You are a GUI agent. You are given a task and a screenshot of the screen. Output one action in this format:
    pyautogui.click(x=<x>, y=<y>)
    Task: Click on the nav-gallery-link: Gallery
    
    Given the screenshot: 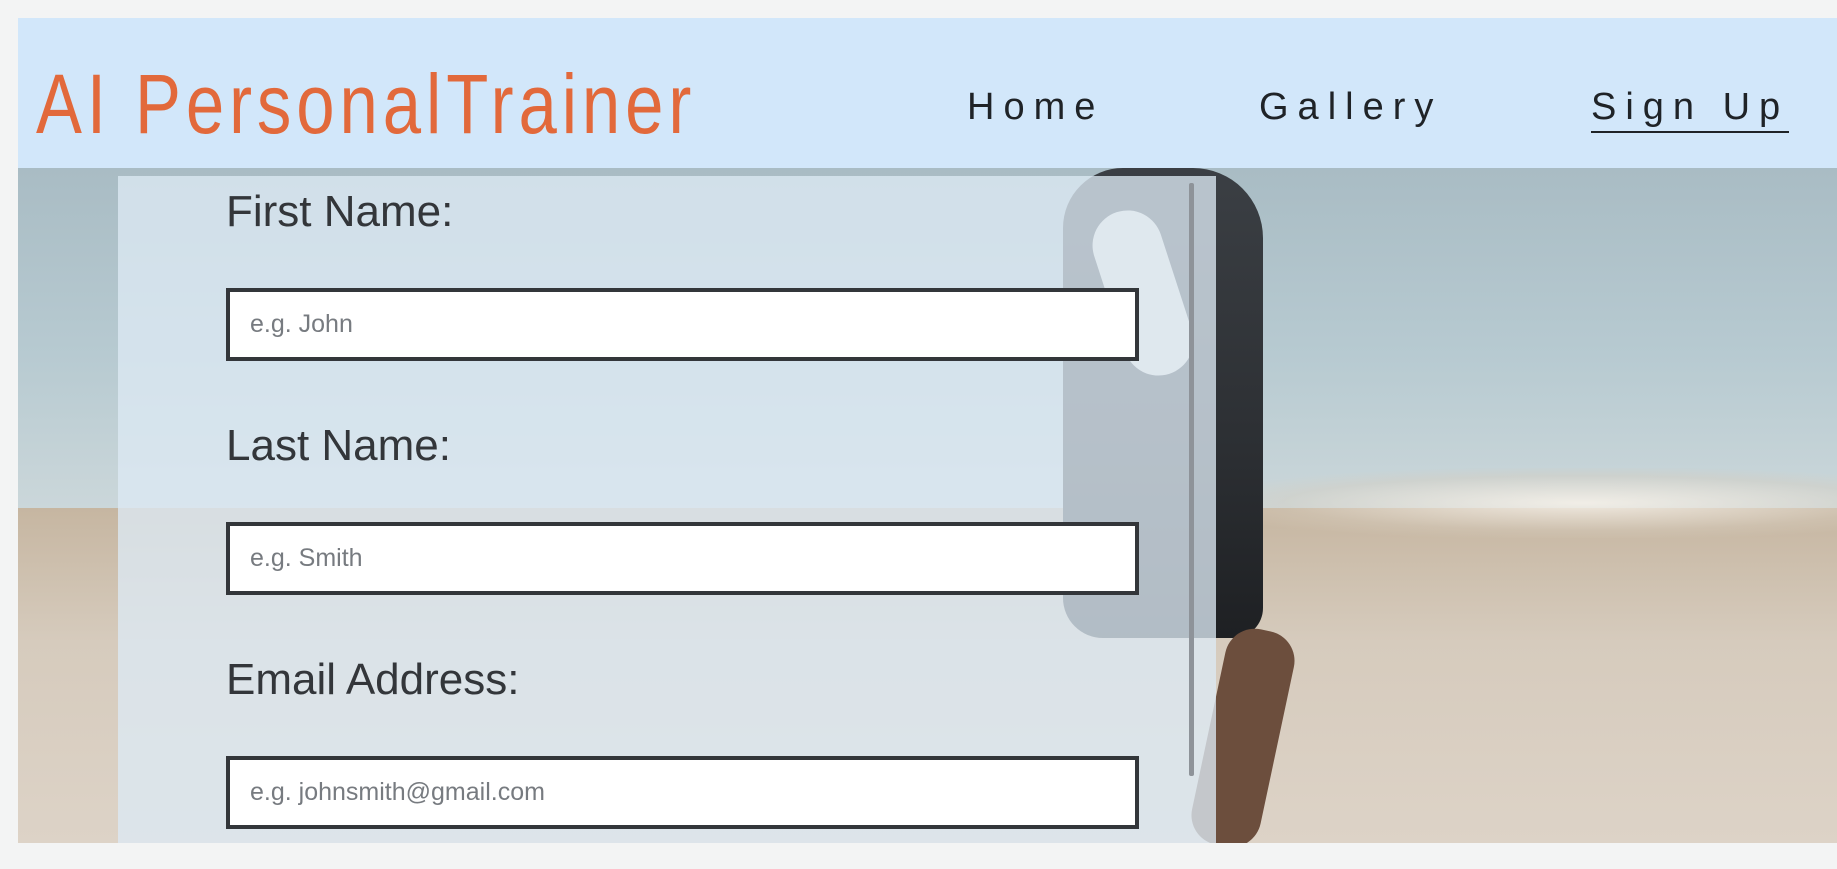 What is the action you would take?
    pyautogui.click(x=1350, y=107)
    